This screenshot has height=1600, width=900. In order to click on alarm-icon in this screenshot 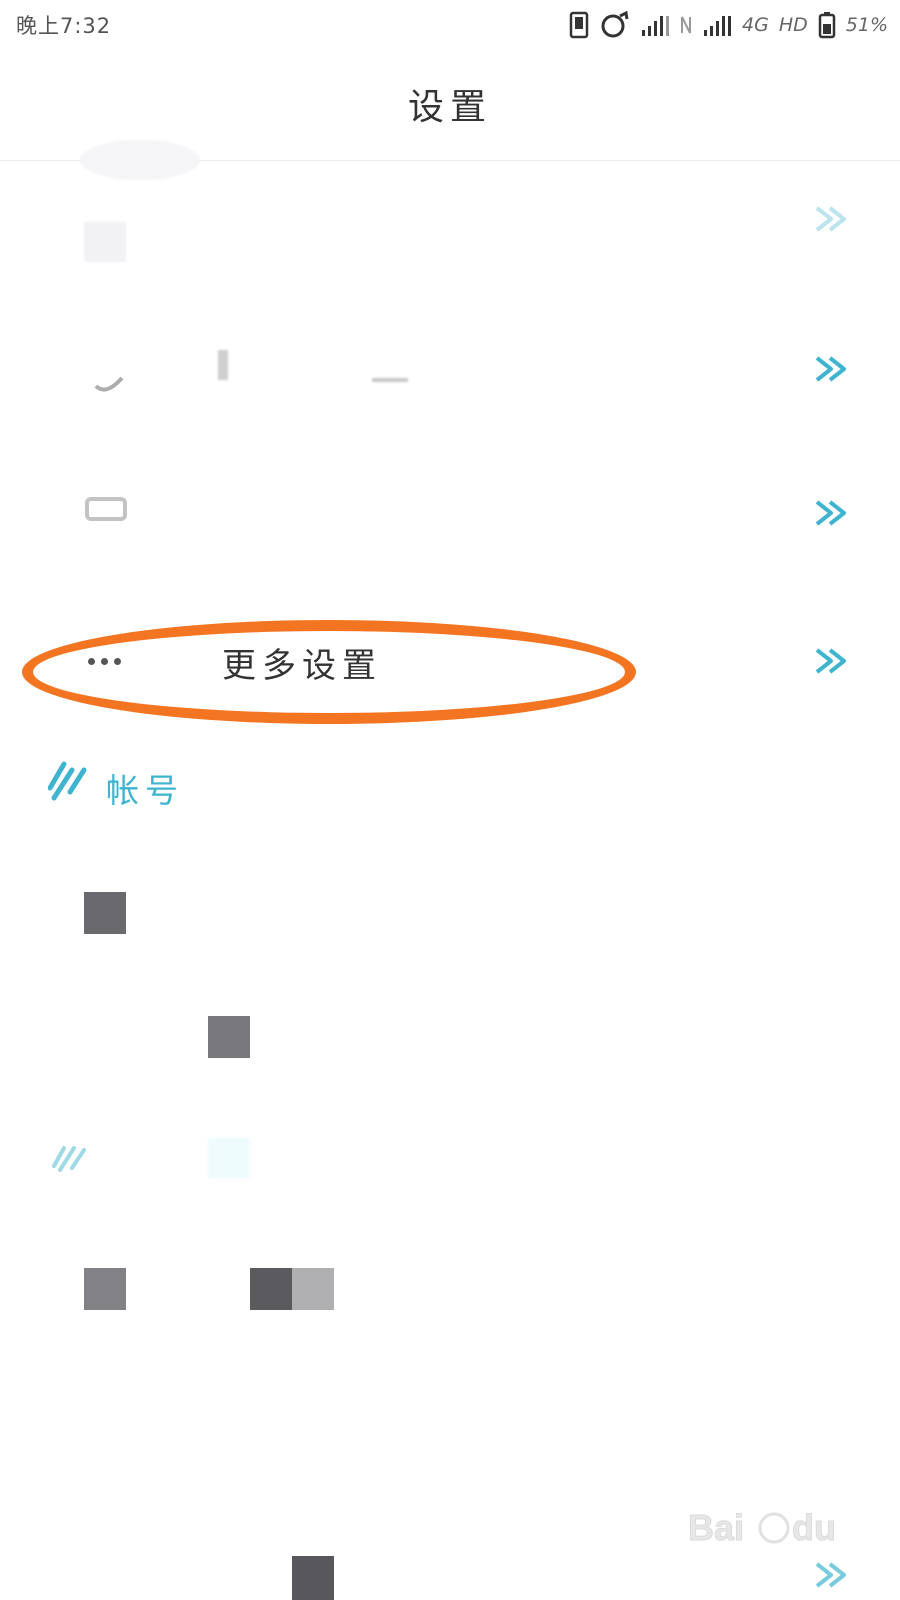, I will do `click(615, 25)`.